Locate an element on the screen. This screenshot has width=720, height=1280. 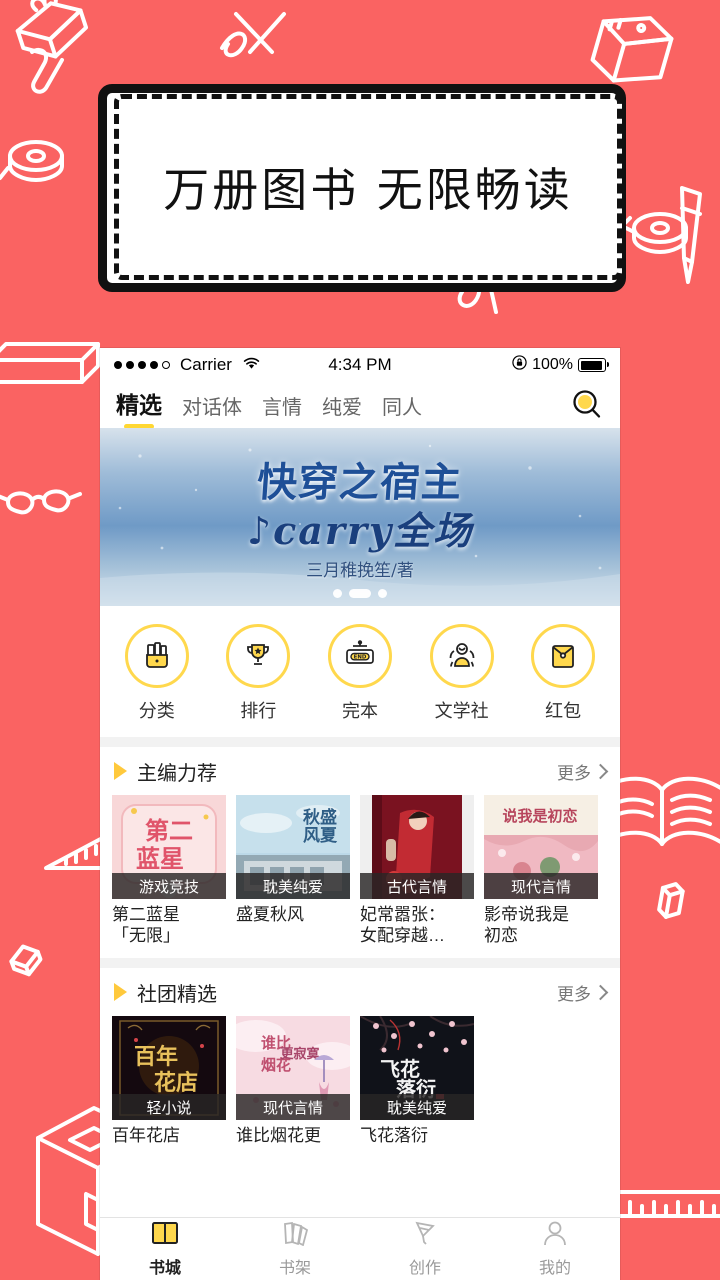
signal-dots-icon is located at coordinates (142, 365).